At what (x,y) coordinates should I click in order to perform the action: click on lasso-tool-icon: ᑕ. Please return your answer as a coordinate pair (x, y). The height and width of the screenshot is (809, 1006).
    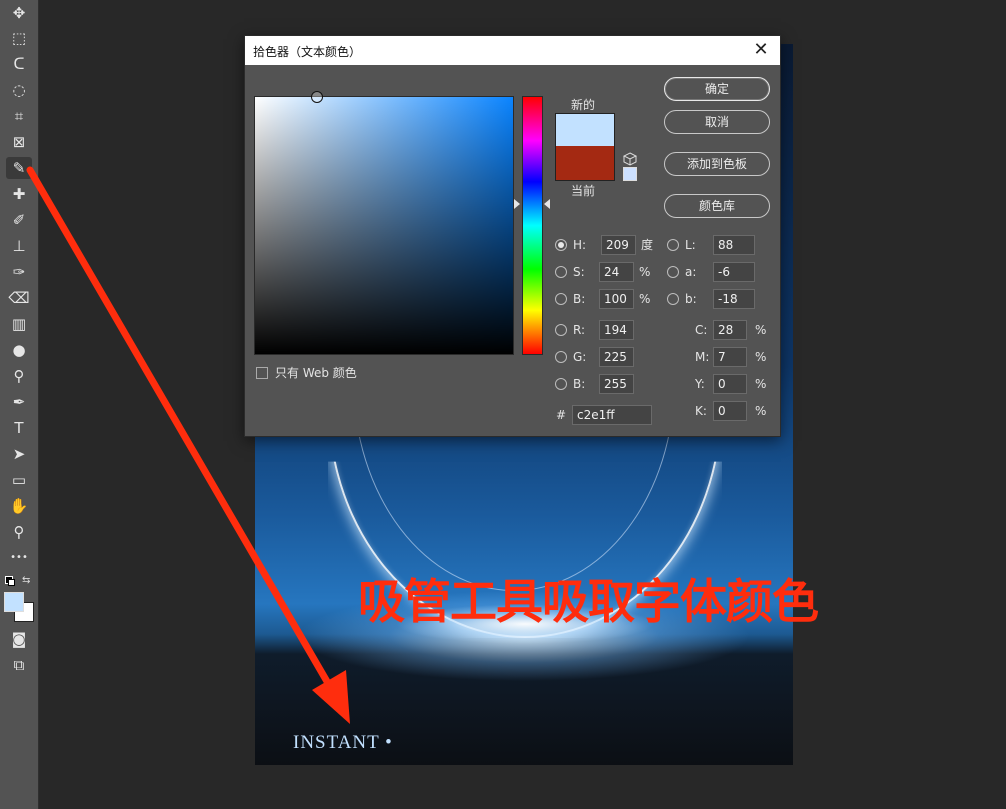
    Looking at the image, I should click on (19, 64).